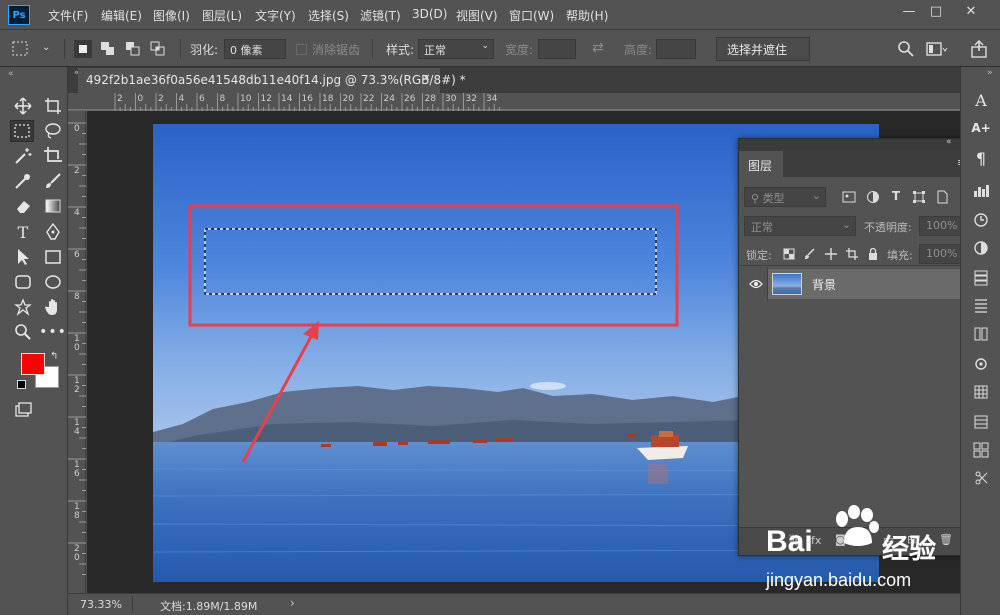  What do you see at coordinates (23, 410) in the screenshot?
I see `quick-mask-icon` at bounding box center [23, 410].